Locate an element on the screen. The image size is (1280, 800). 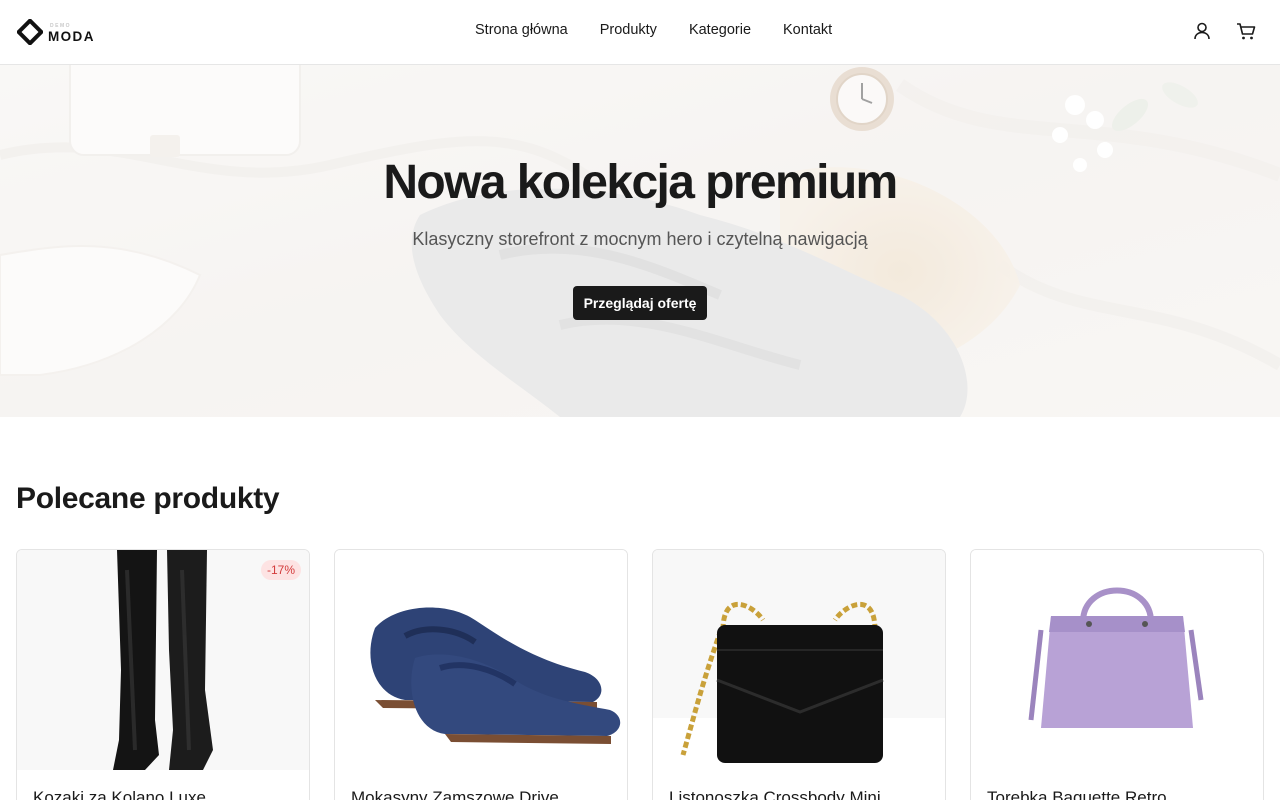
black-knee-boots-image is located at coordinates (163, 660).